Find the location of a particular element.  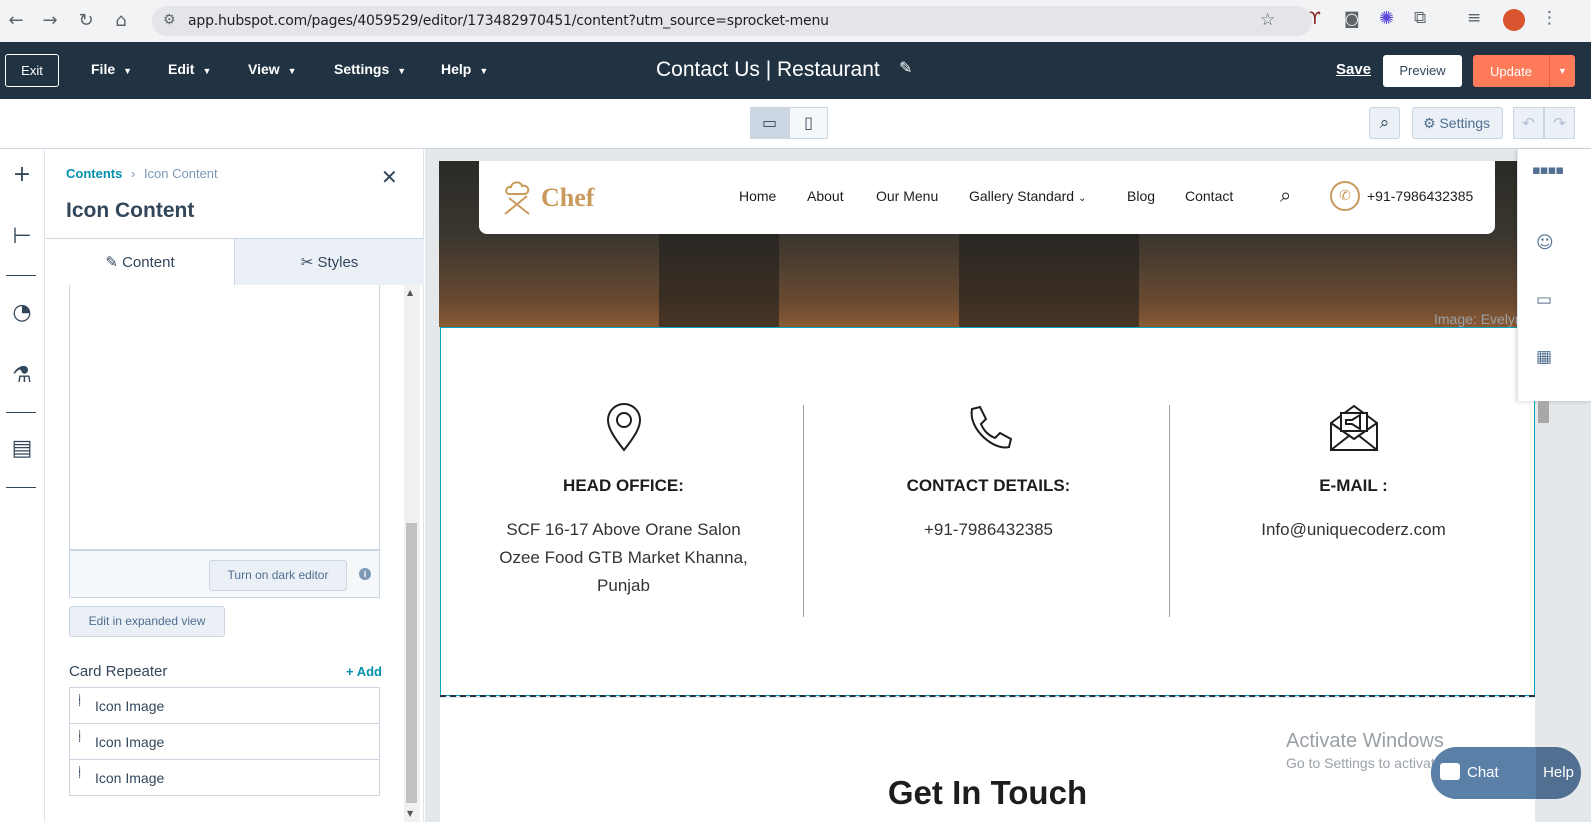

column-divider is located at coordinates (1169, 511).